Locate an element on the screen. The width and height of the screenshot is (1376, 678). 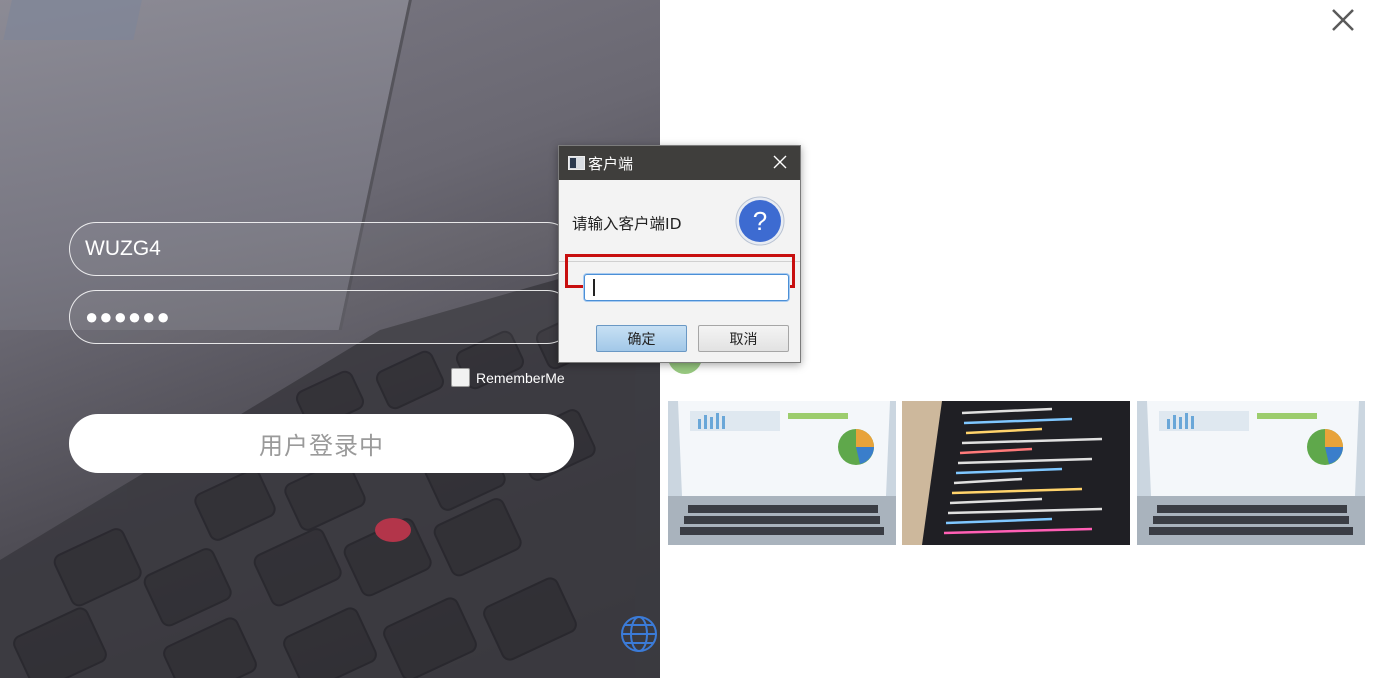
login-button-label: 用户登录中 is located at coordinates (321, 446).